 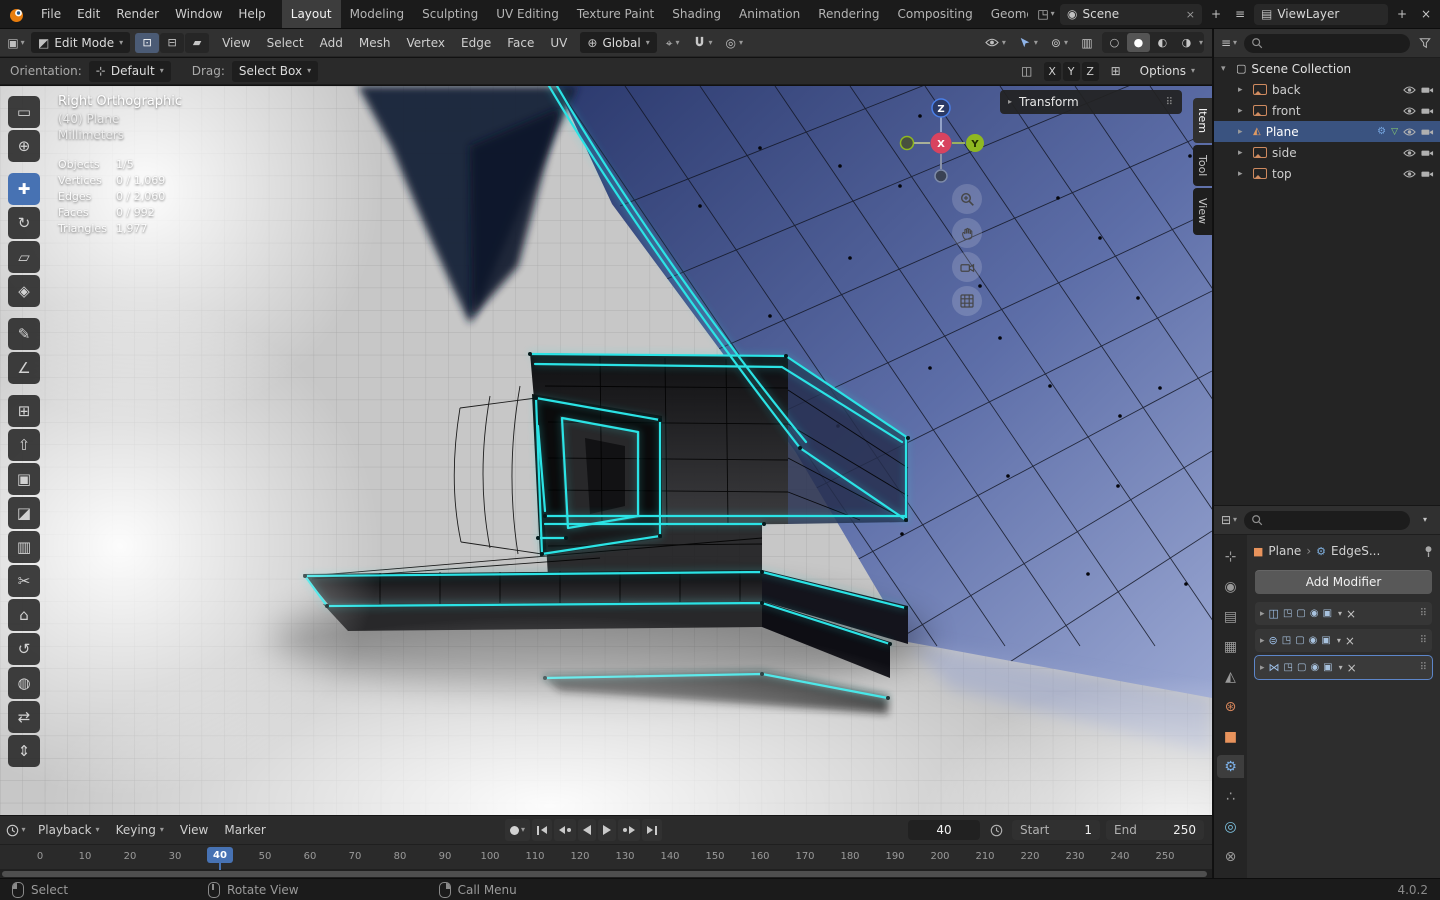 I want to click on workspace-tab-texture-paint: Texture Paint, so click(x=615, y=14).